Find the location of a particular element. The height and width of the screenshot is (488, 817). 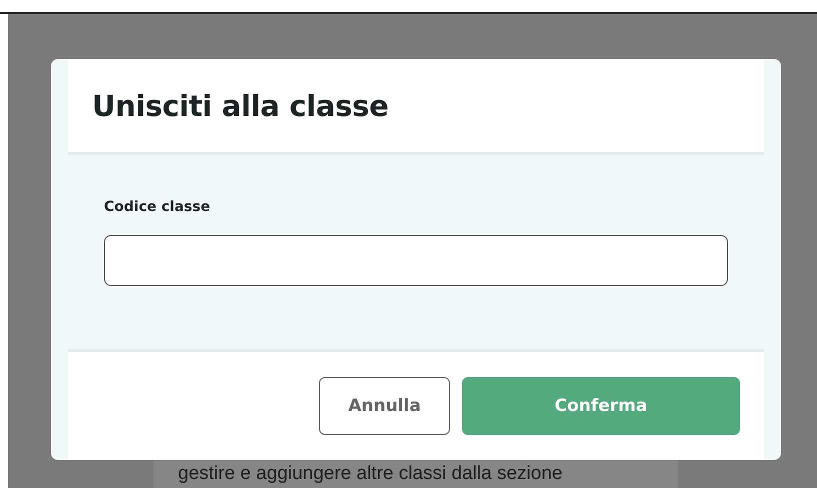

field-label: Codice classe is located at coordinates (157, 207).